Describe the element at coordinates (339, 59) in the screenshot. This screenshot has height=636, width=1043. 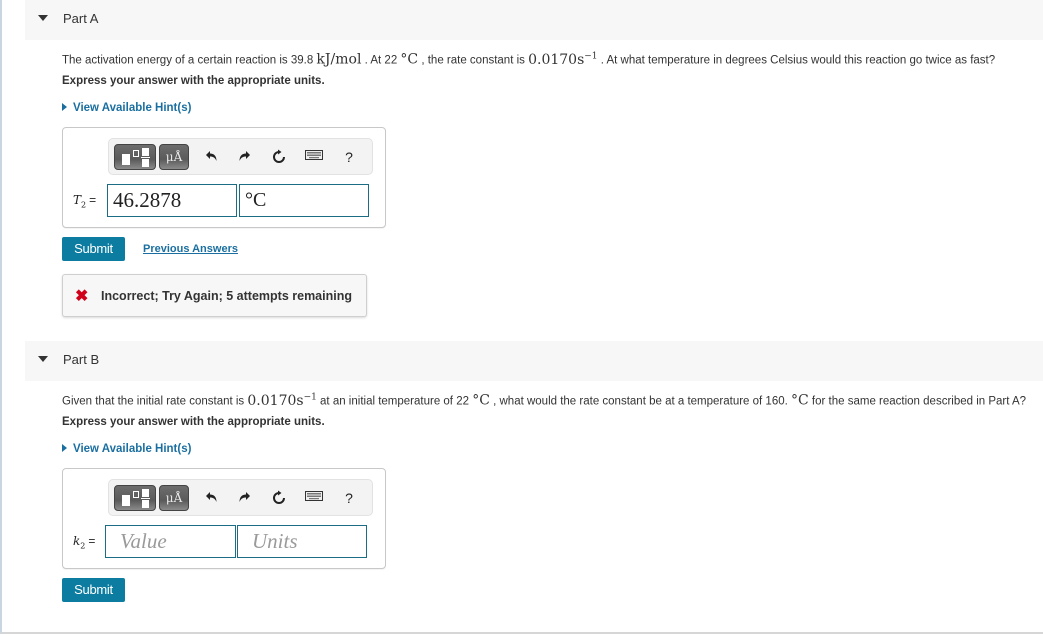
I see `energy-unit: kJ/mol` at that location.